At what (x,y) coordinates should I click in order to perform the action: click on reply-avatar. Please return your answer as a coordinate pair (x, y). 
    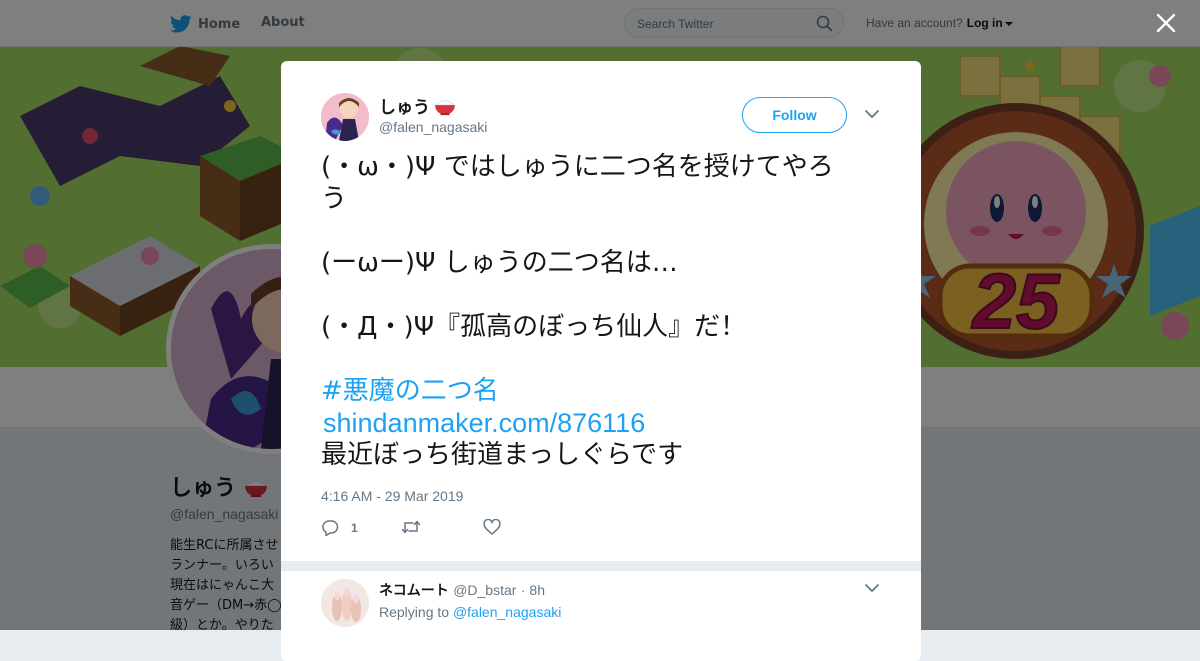
    Looking at the image, I should click on (345, 603).